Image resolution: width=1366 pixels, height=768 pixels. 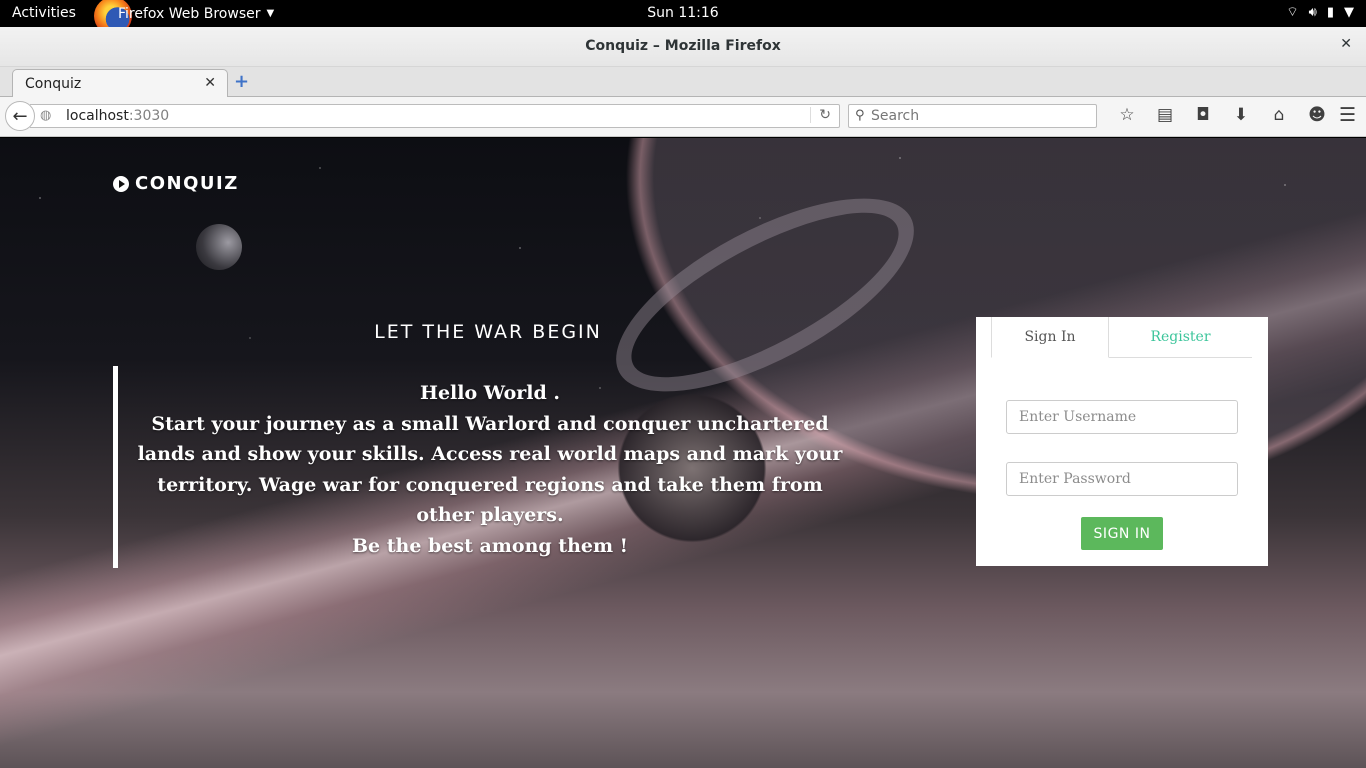 I want to click on home-icon: ⌂, so click(x=1279, y=115).